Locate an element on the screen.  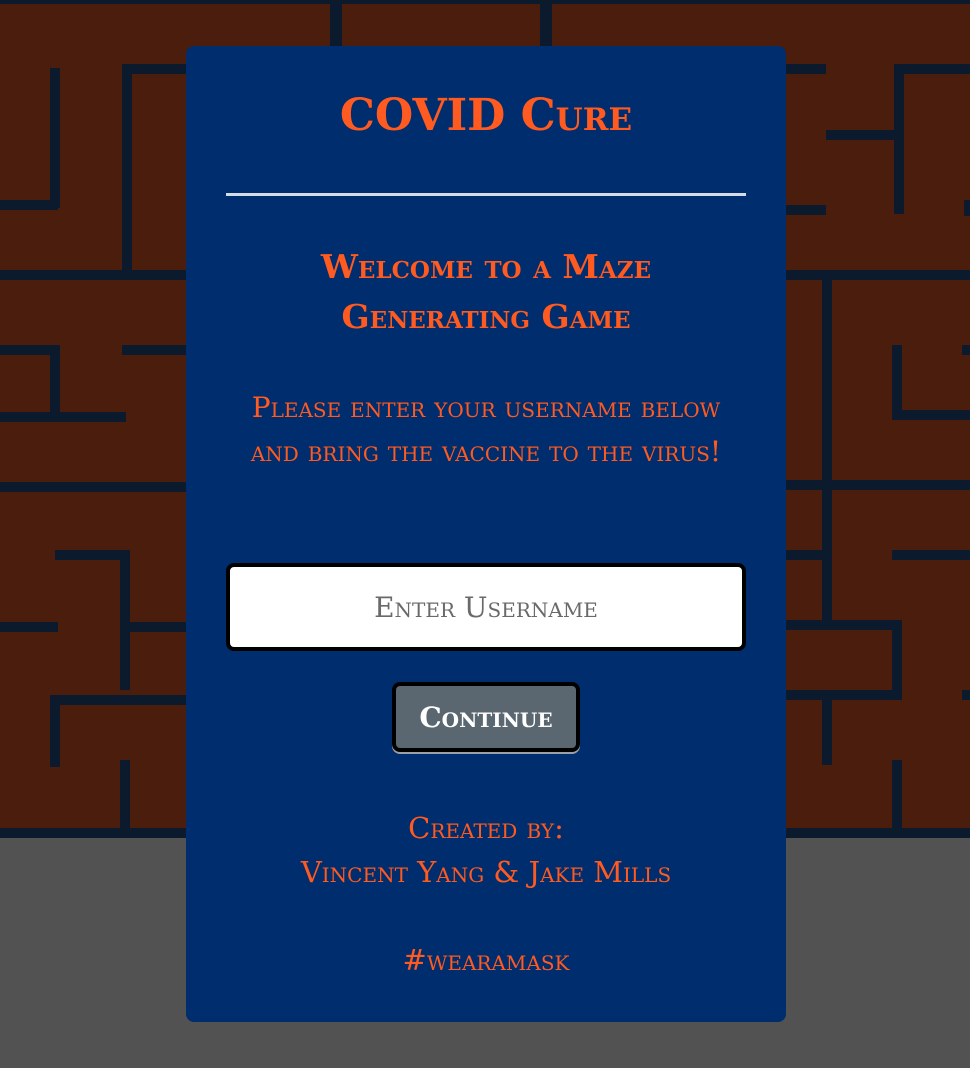
credits: Created by: Vincent Yang & Jake Mills is located at coordinates (486, 850).